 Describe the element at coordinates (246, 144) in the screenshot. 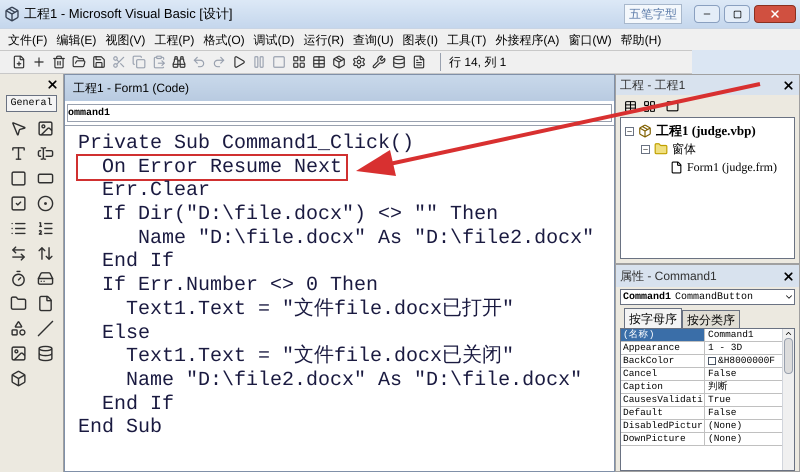

I see `code-line: Private Sub Command1_Click()` at that location.